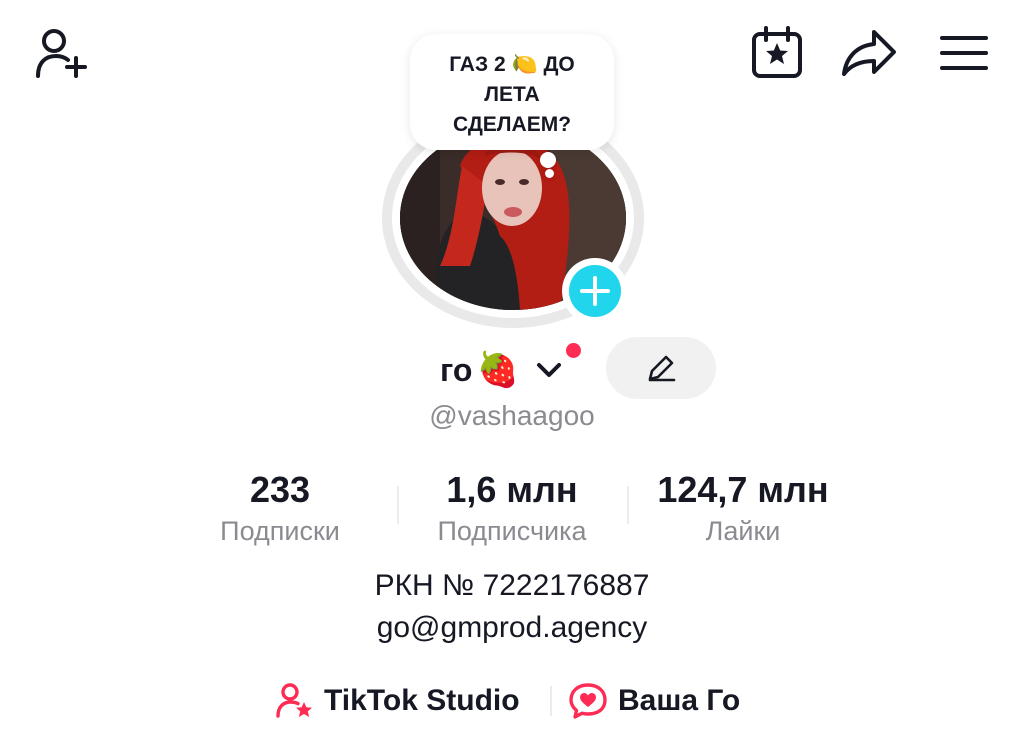 The height and width of the screenshot is (737, 1024). I want to click on share-arrow-icon, so click(869, 53).